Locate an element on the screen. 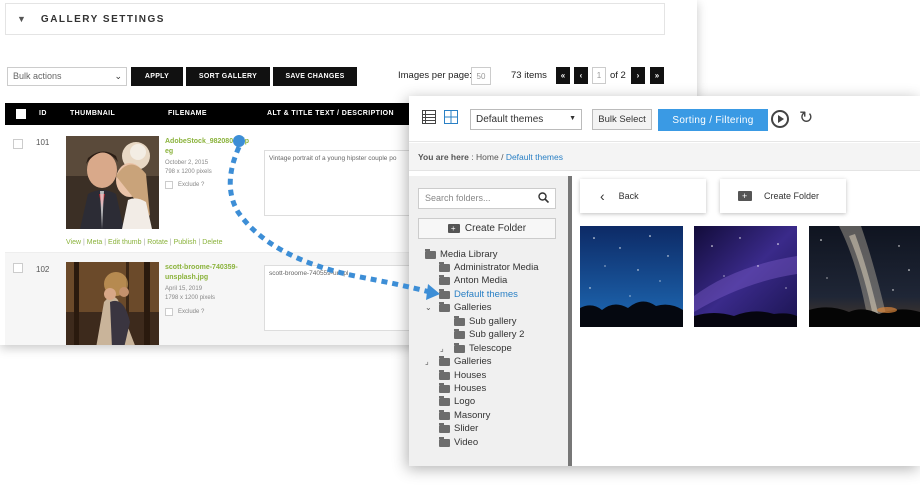  filename-line1: scott-broome-740359- is located at coordinates (201, 267).